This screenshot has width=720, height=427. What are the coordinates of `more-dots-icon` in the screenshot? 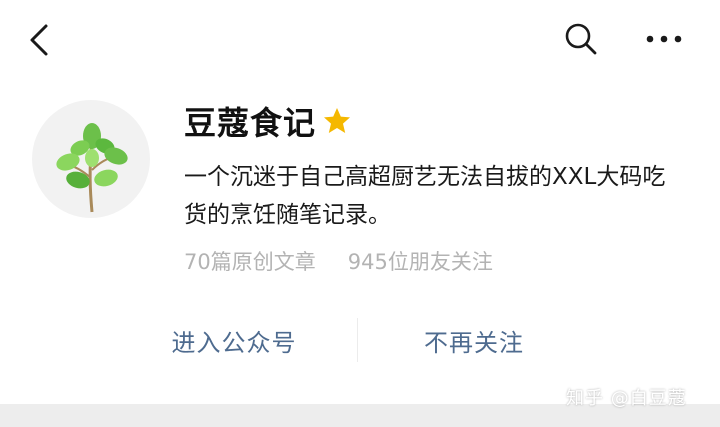 It's located at (664, 39).